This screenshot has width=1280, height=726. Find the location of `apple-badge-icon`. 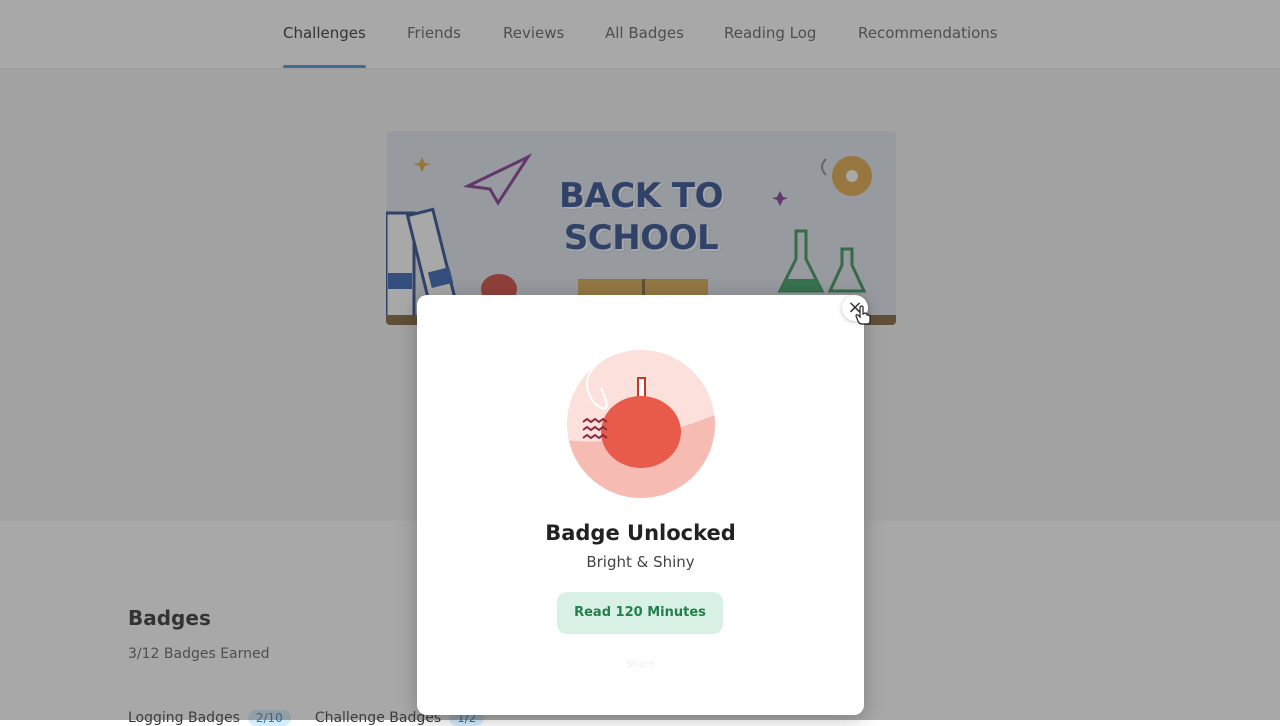

apple-badge-icon is located at coordinates (641, 424).